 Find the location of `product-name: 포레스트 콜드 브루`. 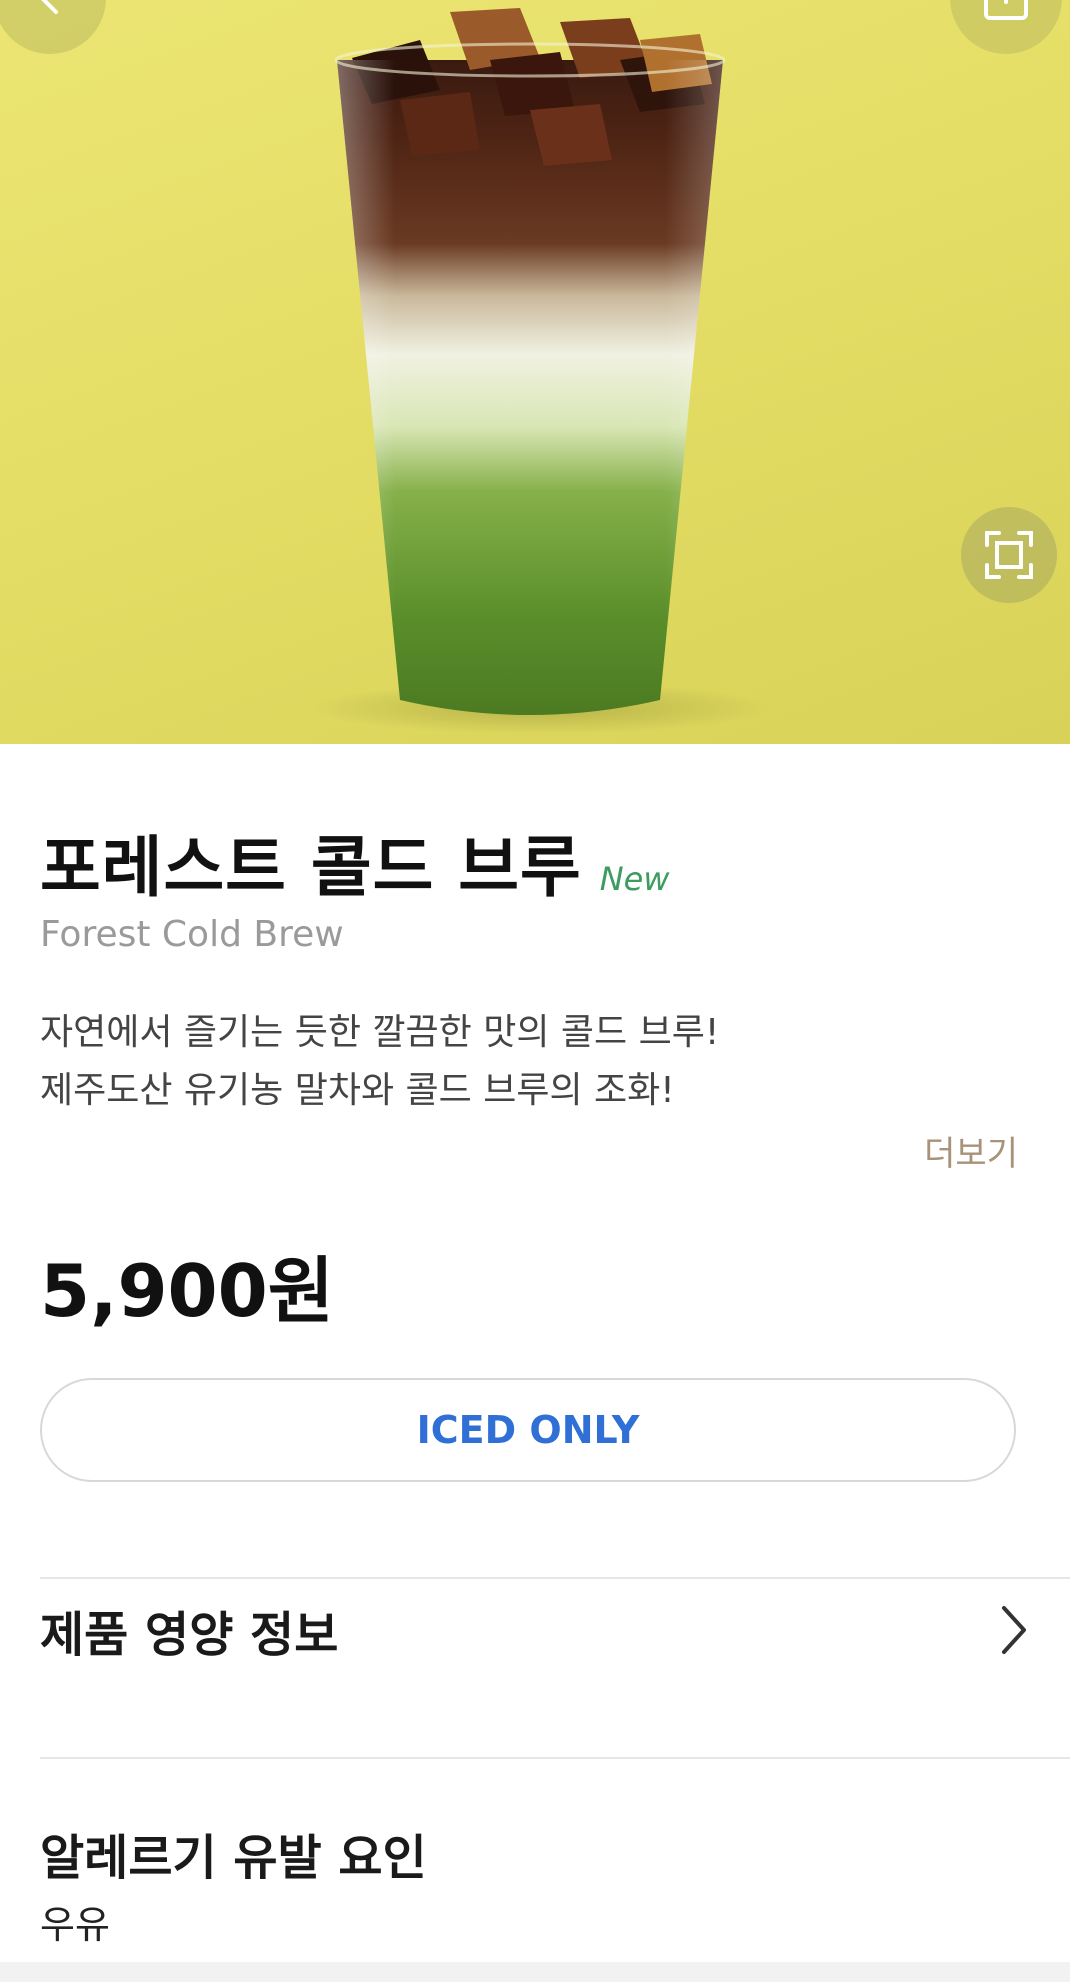

product-name: 포레스트 콜드 브루 is located at coordinates (311, 867).